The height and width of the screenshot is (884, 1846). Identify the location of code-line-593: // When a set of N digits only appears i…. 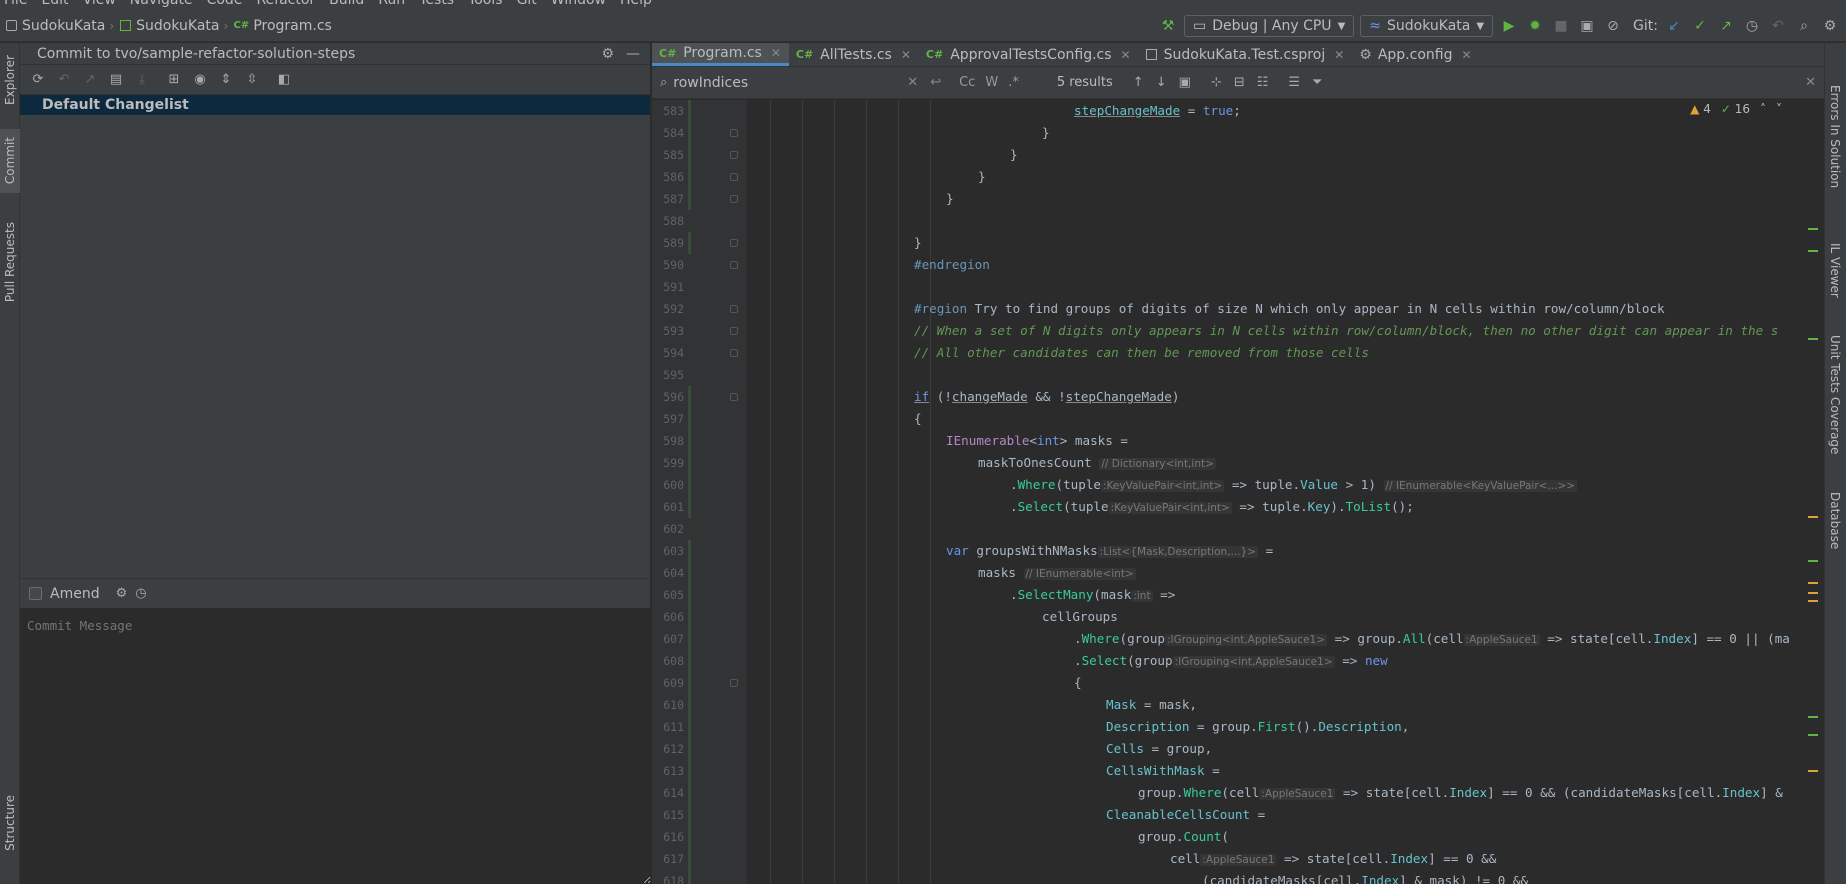
(1346, 331).